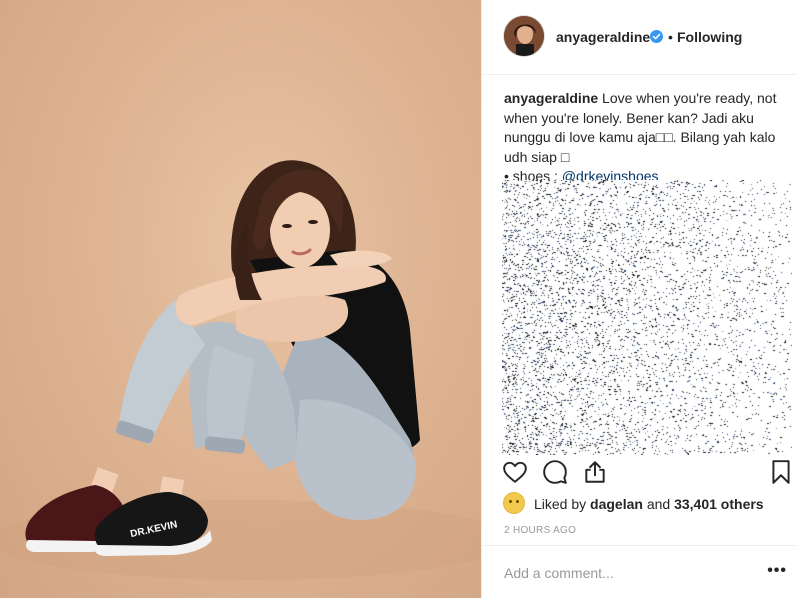  Describe the element at coordinates (551, 98) in the screenshot. I see `caption-username-link: anyageraldine` at that location.